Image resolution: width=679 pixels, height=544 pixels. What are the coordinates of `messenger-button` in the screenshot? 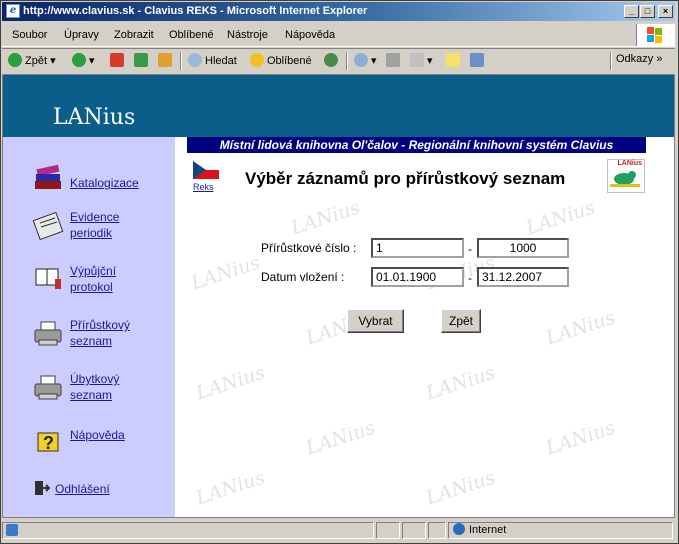 It's located at (478, 60).